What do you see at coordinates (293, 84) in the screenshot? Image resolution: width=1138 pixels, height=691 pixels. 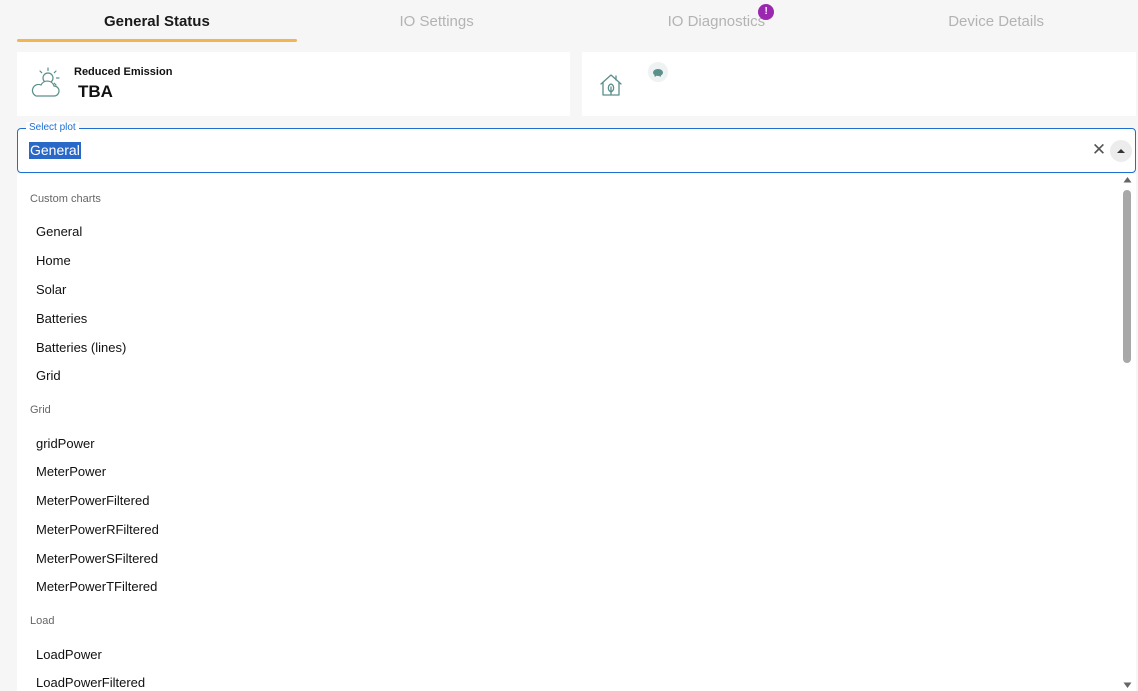 I see `reduced-emission-card: Reduced Emission TBA` at bounding box center [293, 84].